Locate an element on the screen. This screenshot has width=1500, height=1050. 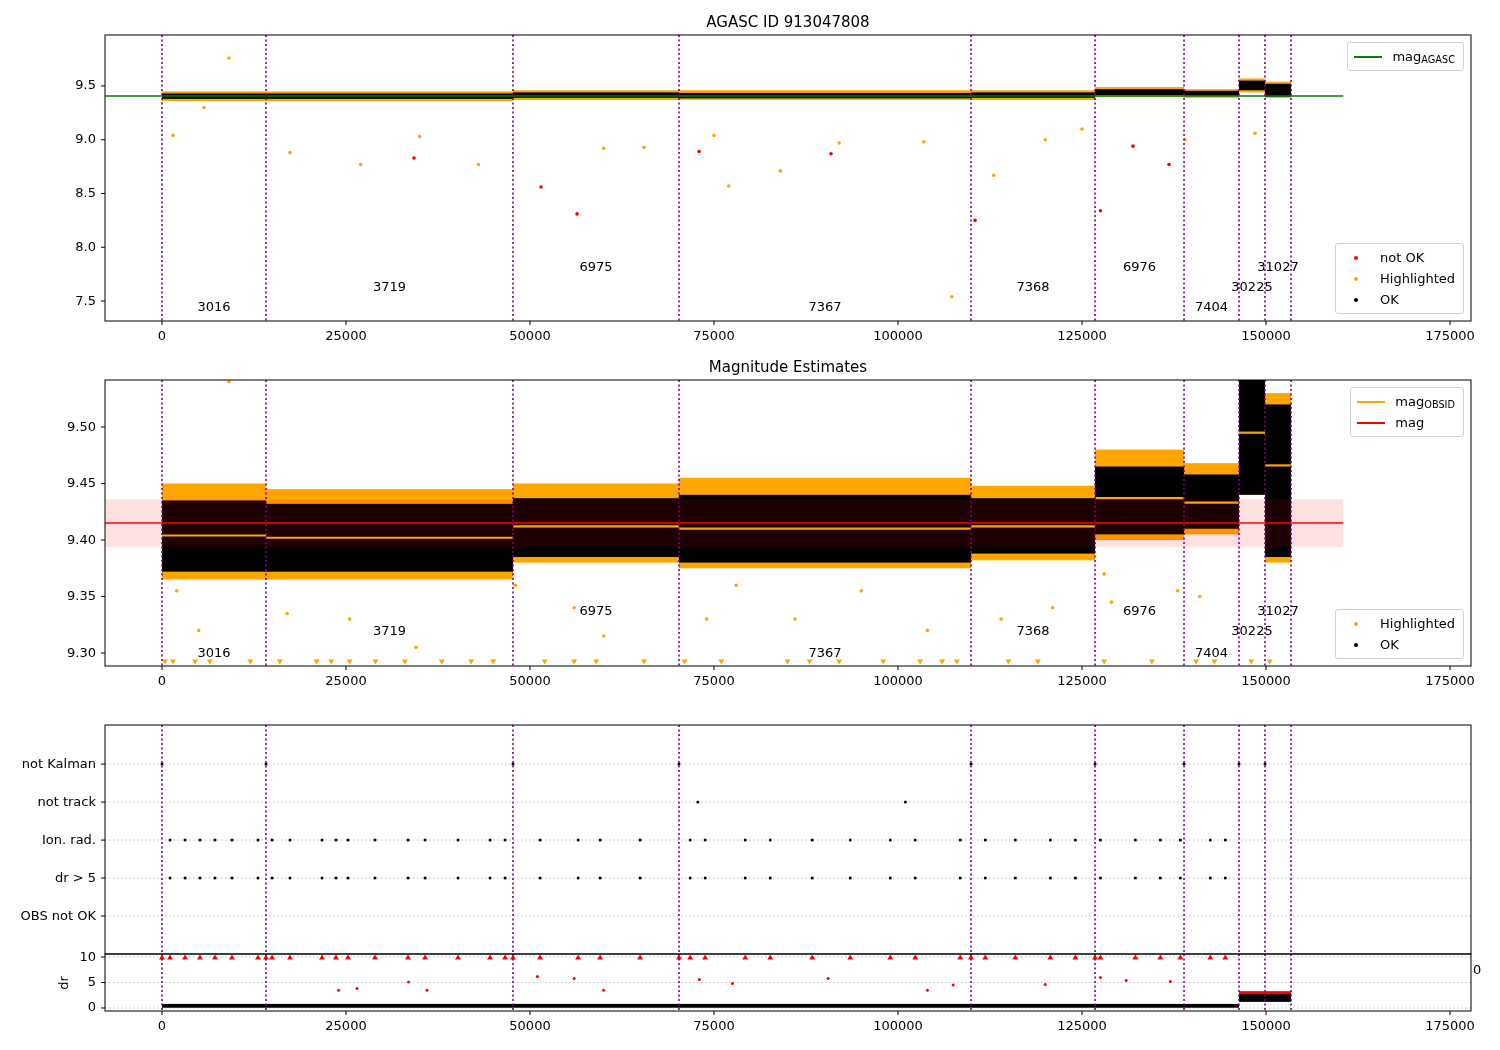
tick-label: dr > 5 is located at coordinates (75, 877).